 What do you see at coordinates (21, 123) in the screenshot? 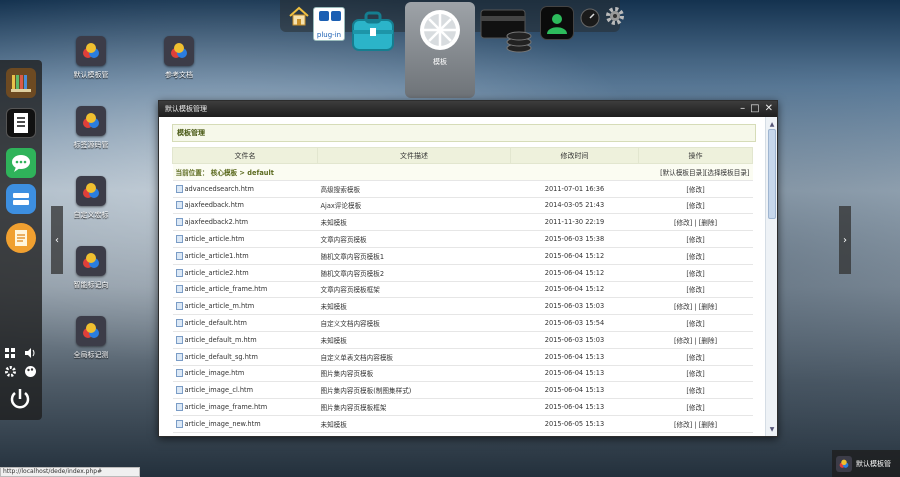
I see `document-icon` at bounding box center [21, 123].